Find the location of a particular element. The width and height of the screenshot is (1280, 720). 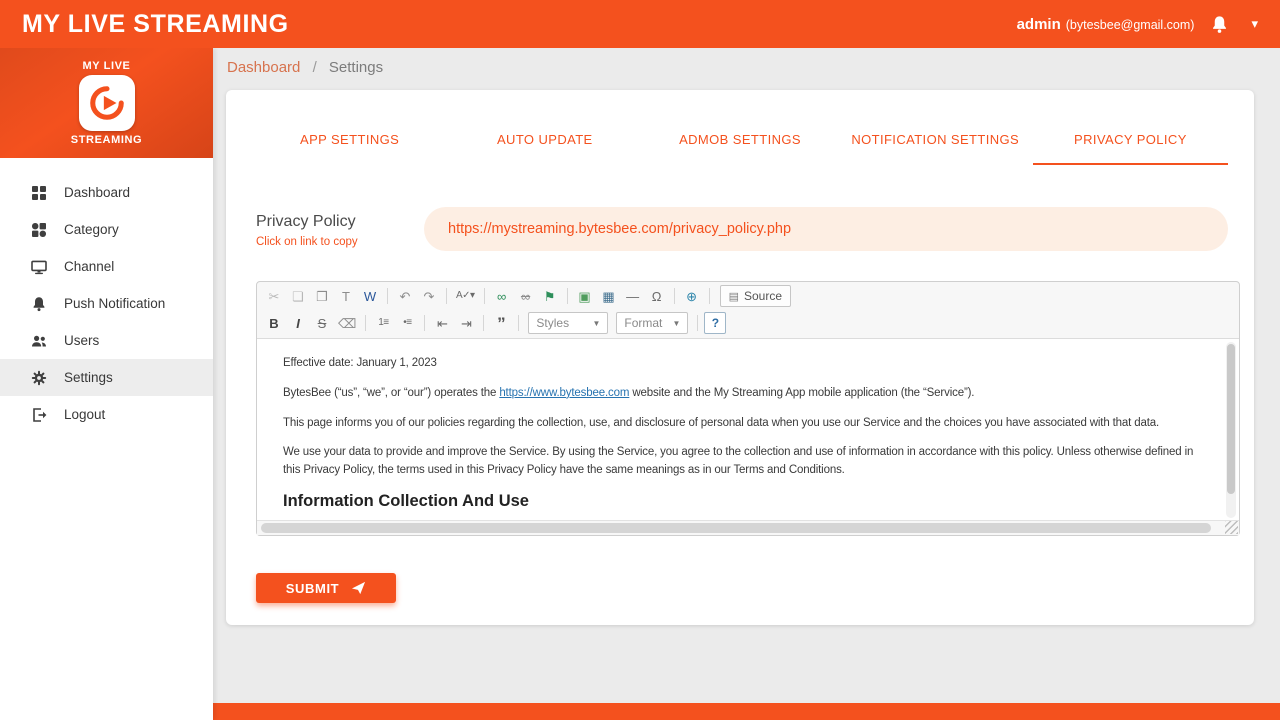

app-logo: MY LIVE STREAMING is located at coordinates (106, 103).